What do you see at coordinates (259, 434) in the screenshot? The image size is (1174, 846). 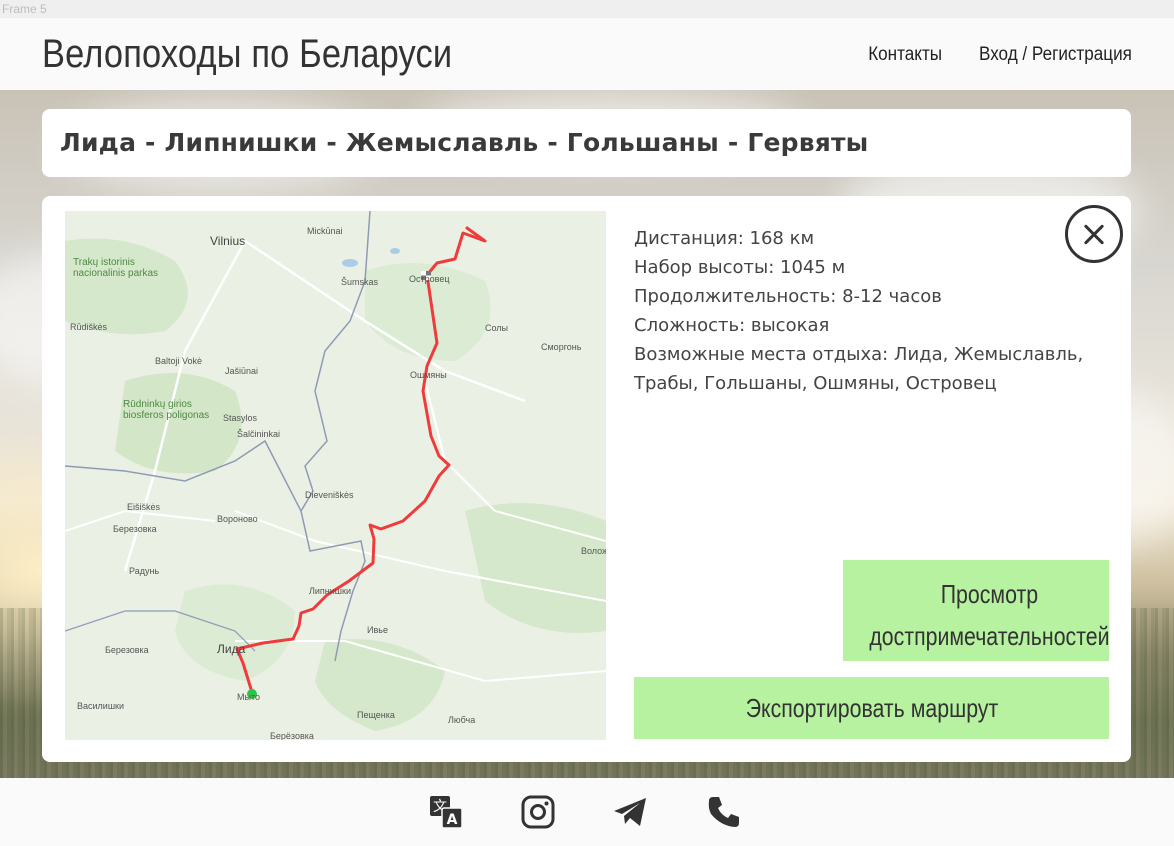 I see `map-label: Šalčininkai` at bounding box center [259, 434].